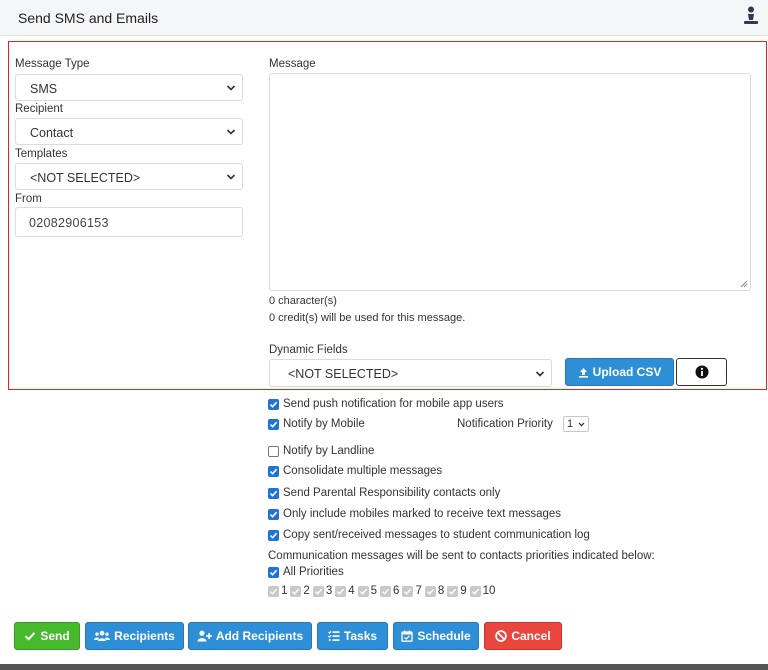  I want to click on message-type-label: Message Type, so click(52, 64).